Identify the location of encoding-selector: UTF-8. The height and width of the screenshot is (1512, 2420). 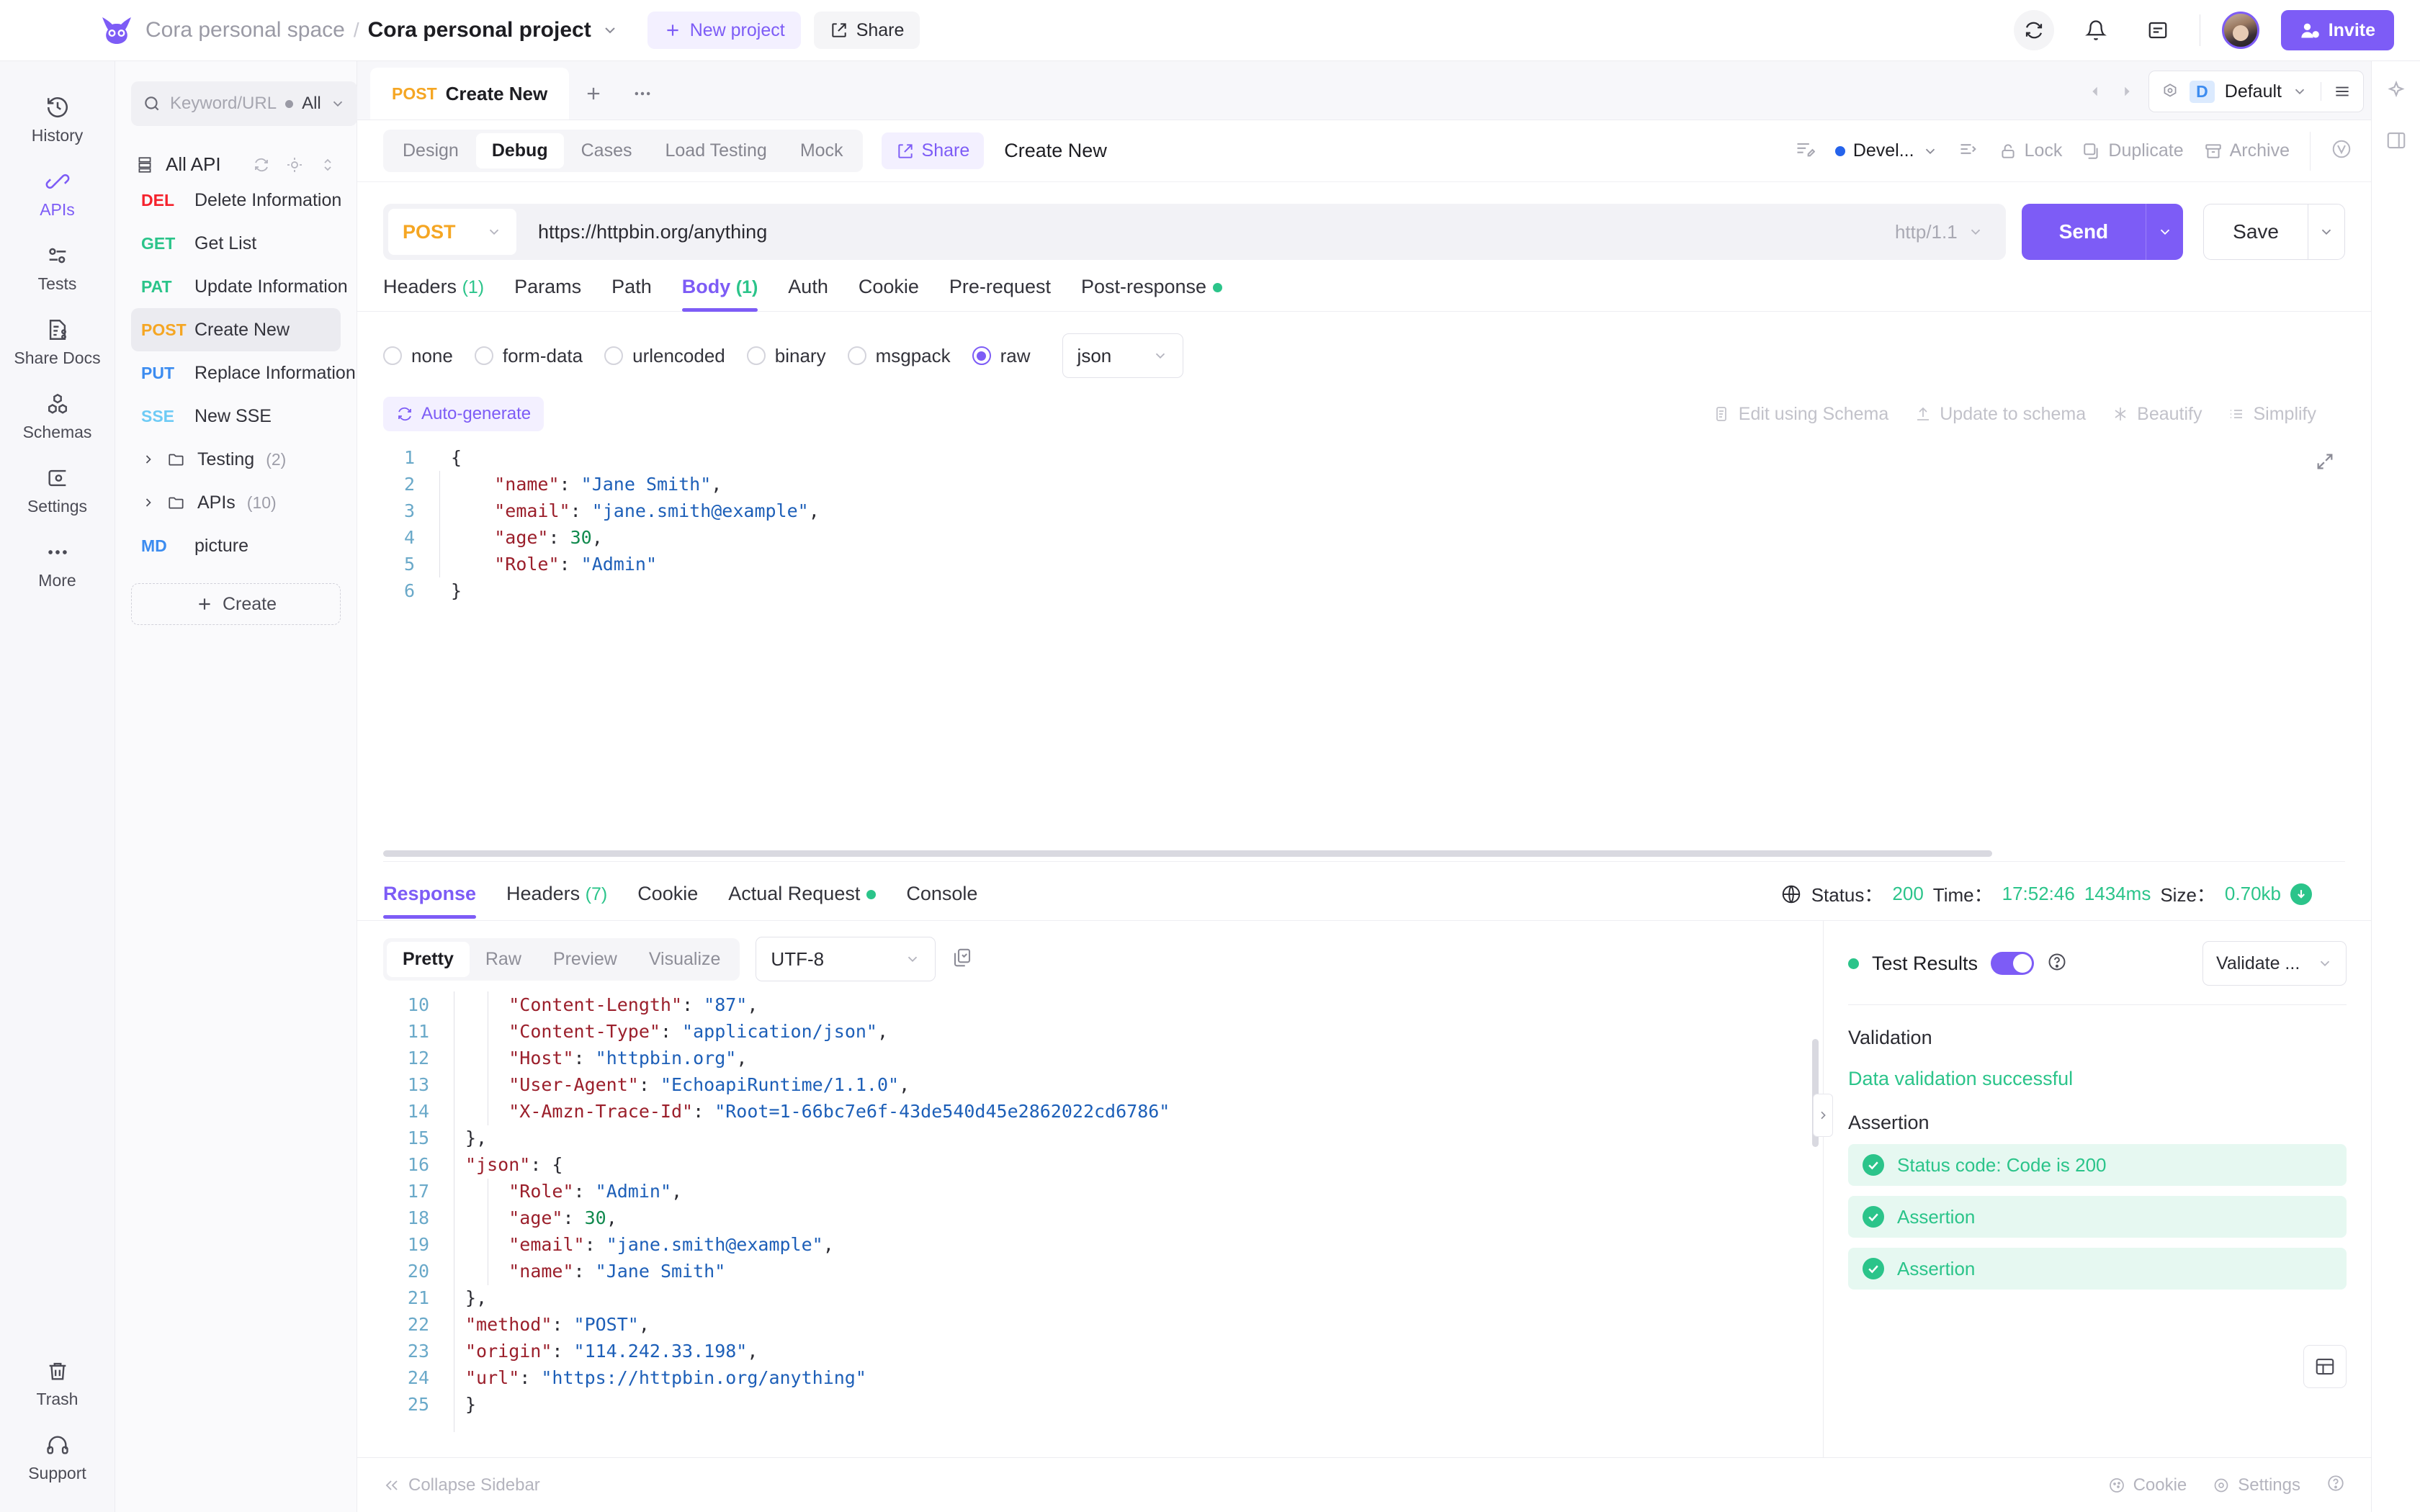
(846, 959).